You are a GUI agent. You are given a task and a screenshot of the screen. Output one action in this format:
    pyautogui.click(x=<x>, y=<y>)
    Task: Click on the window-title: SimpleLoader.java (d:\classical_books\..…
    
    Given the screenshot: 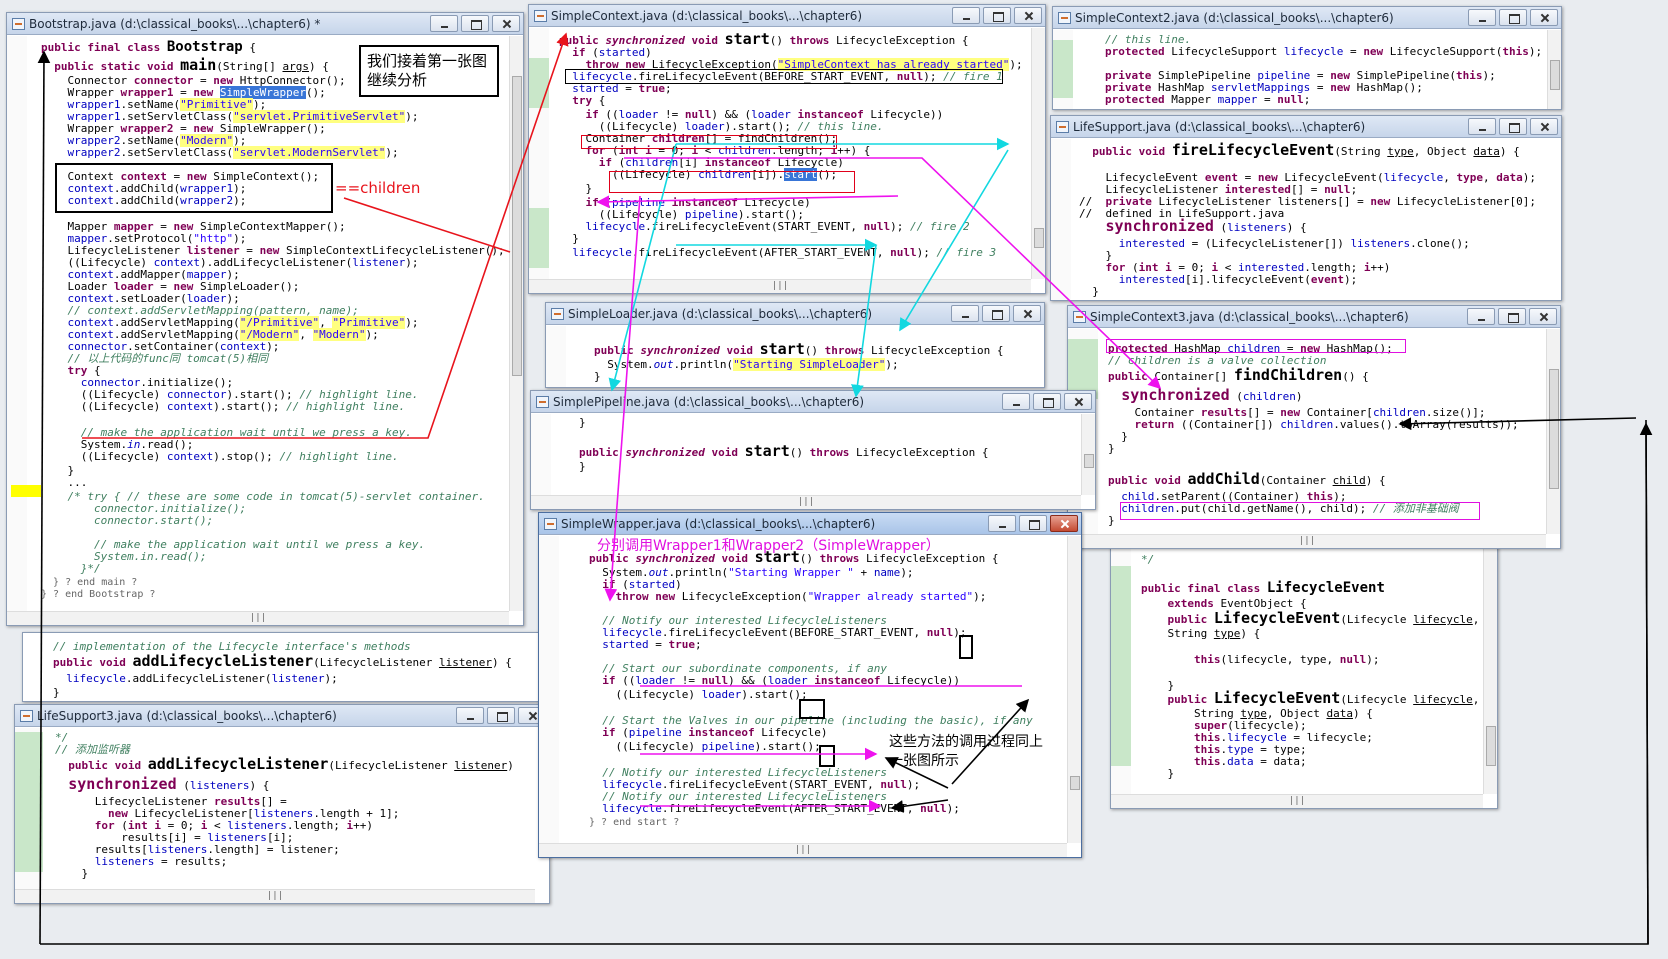 What is the action you would take?
    pyautogui.click(x=720, y=314)
    